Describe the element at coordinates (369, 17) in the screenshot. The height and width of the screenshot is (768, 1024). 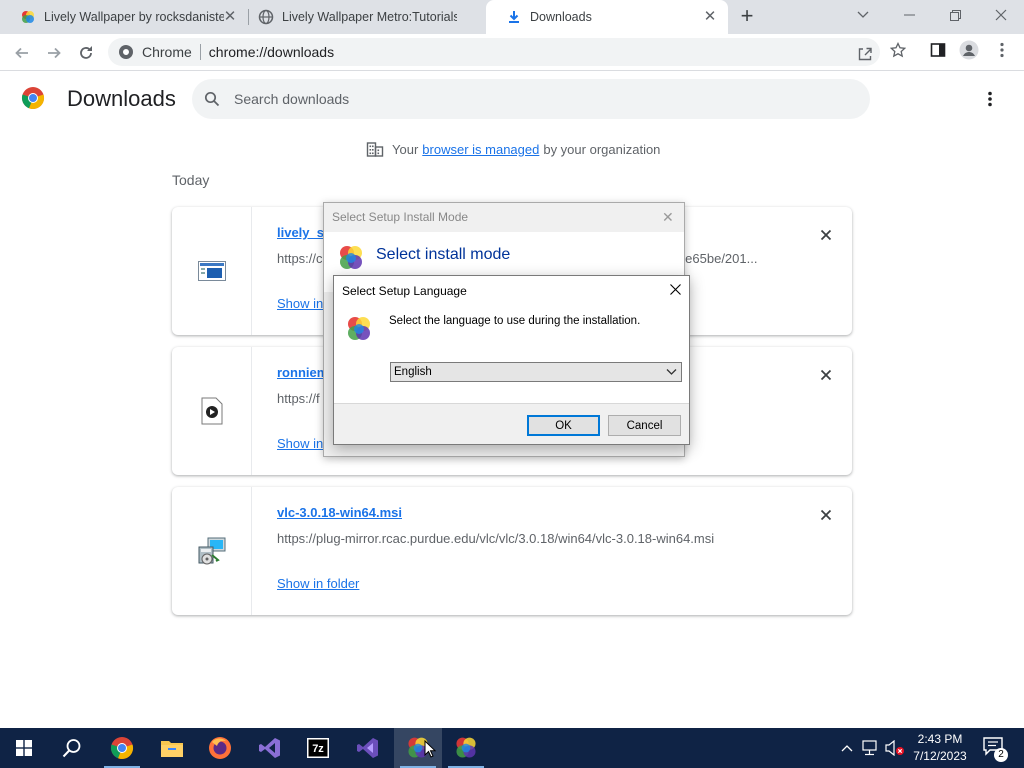
I see `tab-title: Lively Wallpaper Metro:Tutorials` at that location.